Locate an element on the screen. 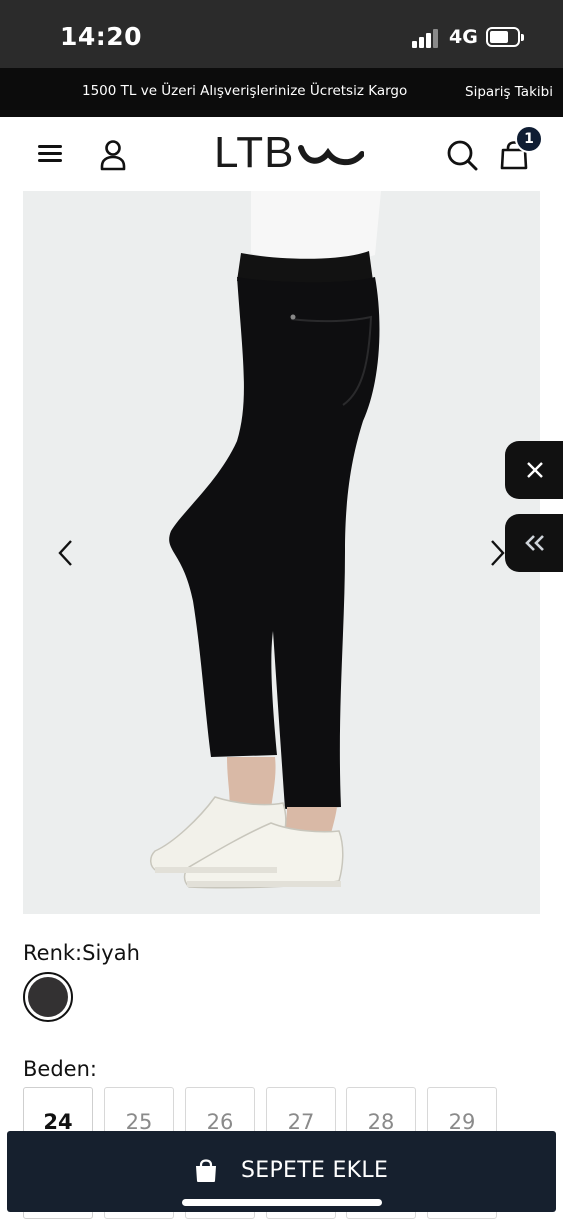  chevron-left-icon is located at coordinates (65, 553).